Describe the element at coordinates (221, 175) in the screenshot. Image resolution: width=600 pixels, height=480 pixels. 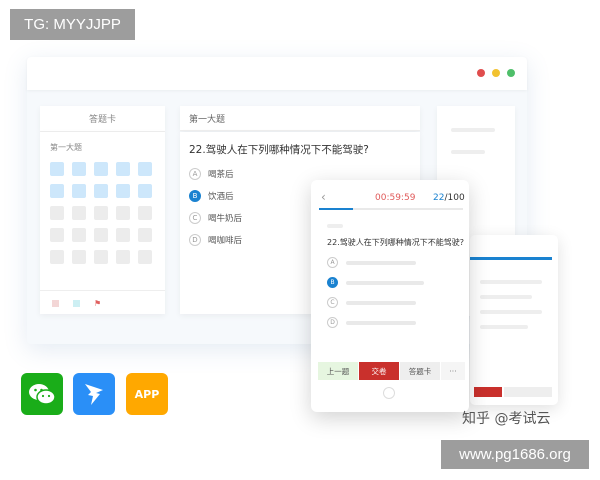
I see `option-text: 喝茶后` at that location.